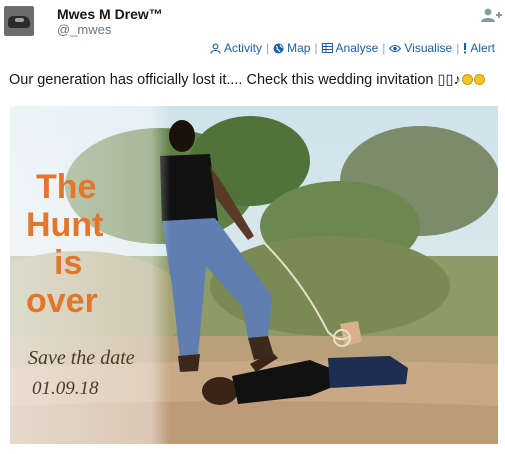 The image size is (505, 454). Describe the element at coordinates (84, 29) in the screenshot. I see `user-handle: @_mwes` at that location.